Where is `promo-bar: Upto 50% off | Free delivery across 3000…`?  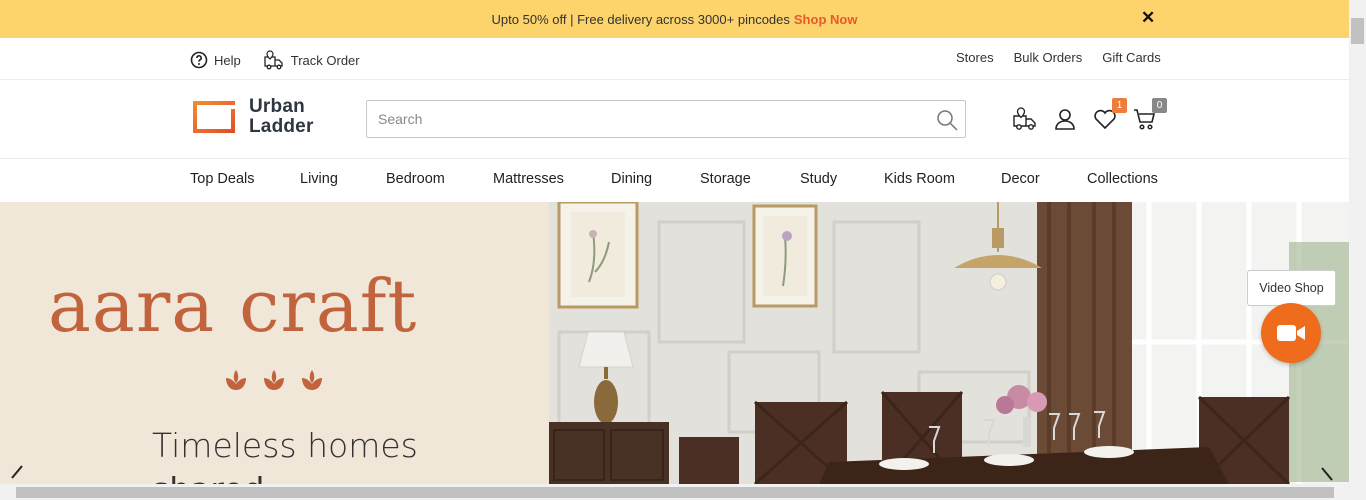
promo-bar: Upto 50% off | Free delivery across 3000… is located at coordinates (674, 19).